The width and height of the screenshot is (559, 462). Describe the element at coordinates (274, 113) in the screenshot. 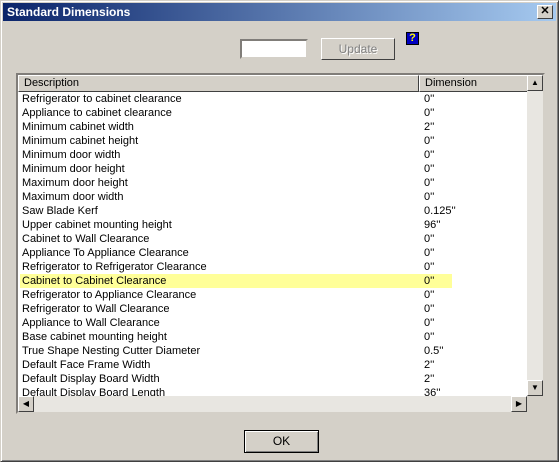

I see `table-row: Appliance to cabinet clearance 0''` at that location.